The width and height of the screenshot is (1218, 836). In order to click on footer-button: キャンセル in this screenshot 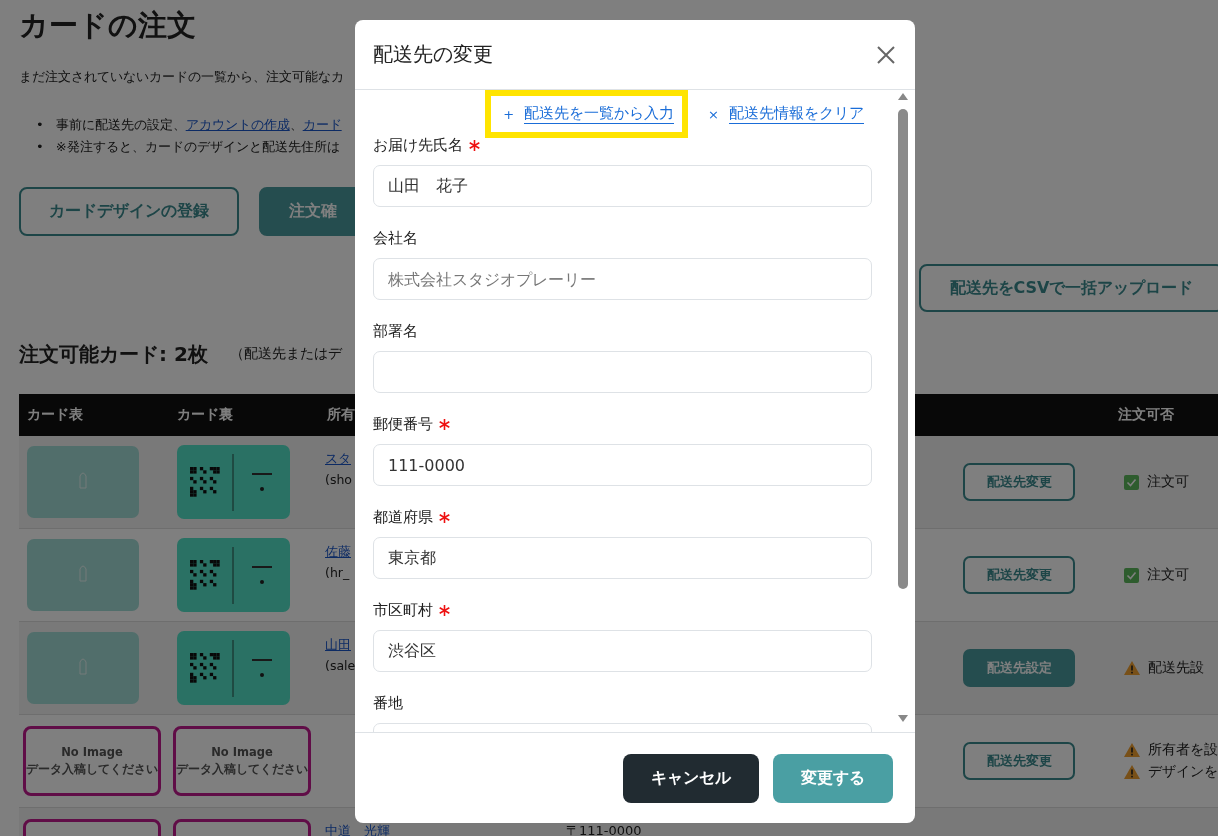, I will do `click(691, 778)`.